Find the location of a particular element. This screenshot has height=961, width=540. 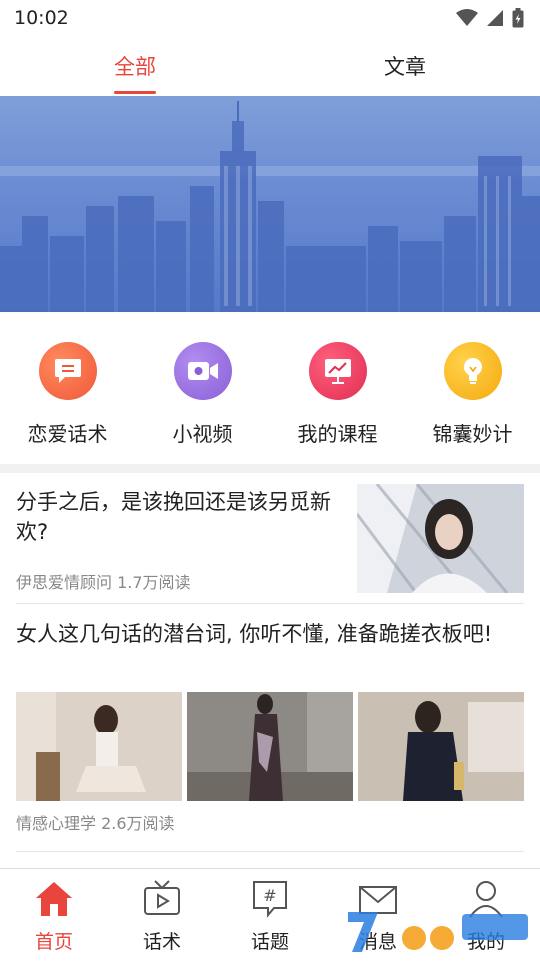

article-title: 分手之后，是该挽回还是该另觅新欢? is located at coordinates (173, 517).